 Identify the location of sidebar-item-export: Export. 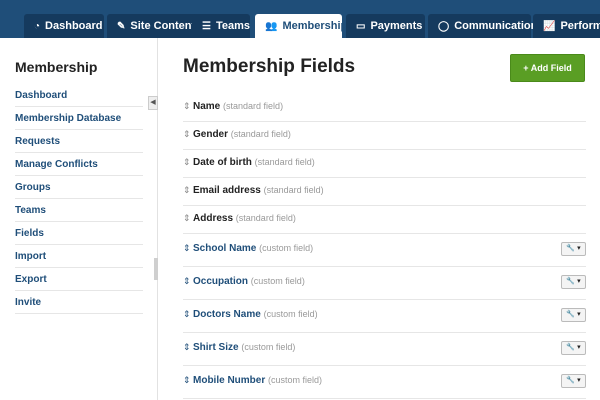
(79, 279).